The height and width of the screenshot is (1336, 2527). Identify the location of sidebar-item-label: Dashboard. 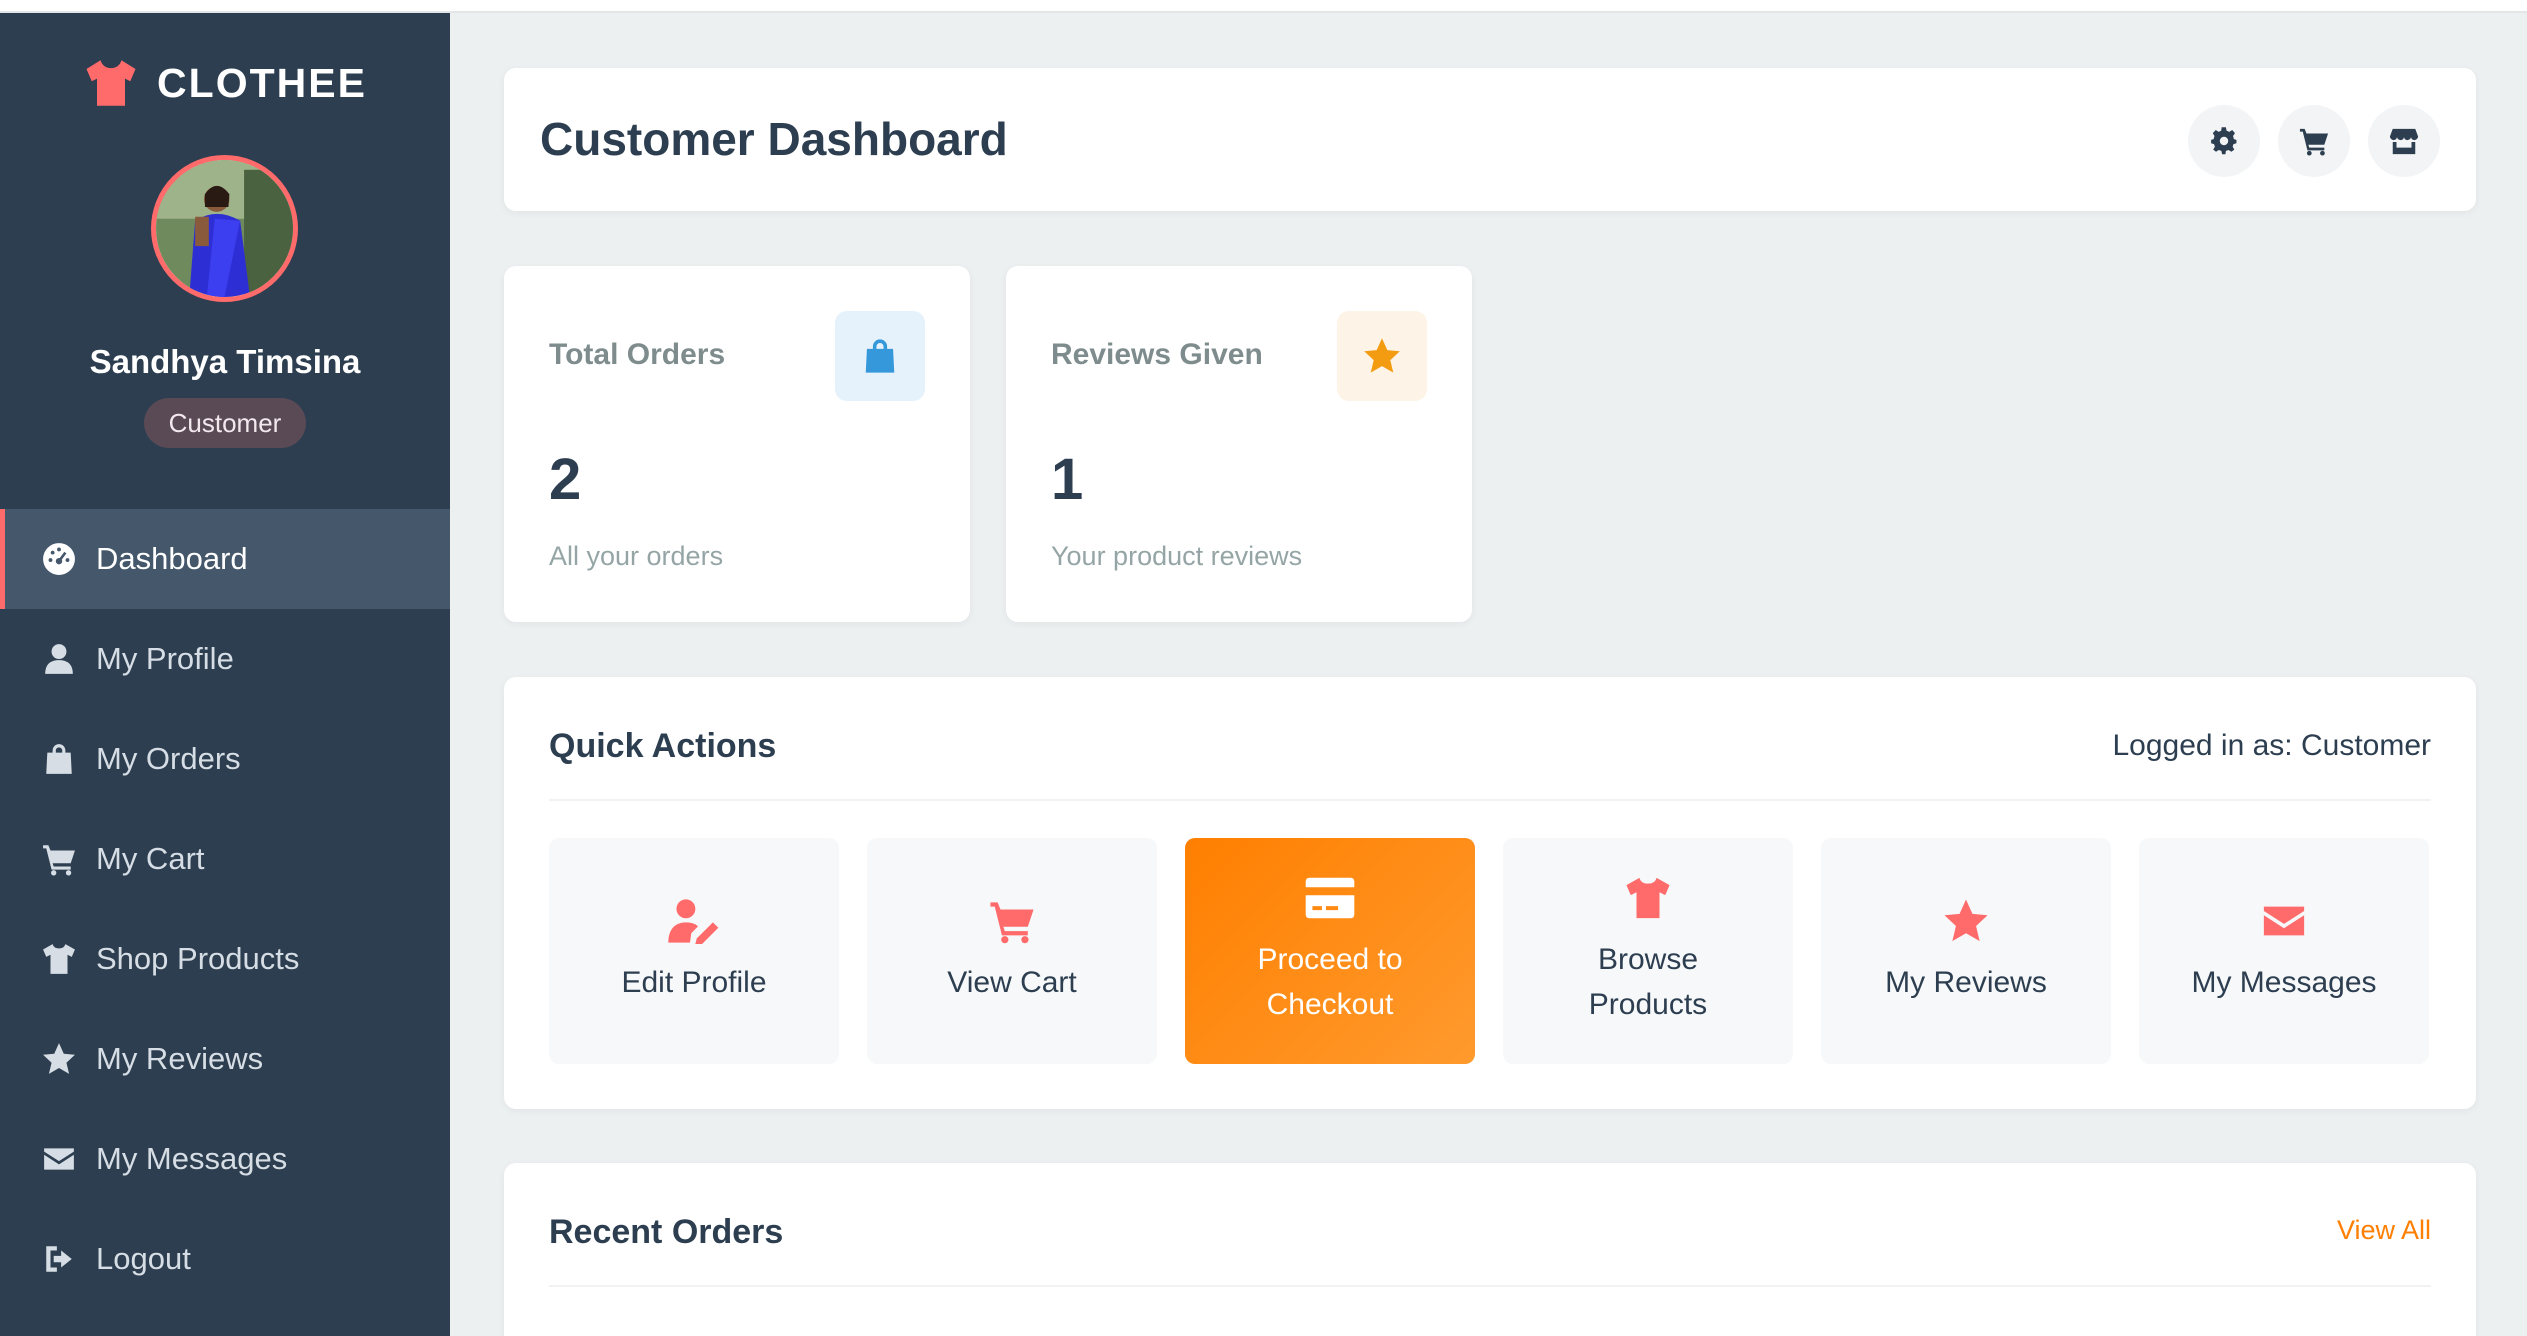
(172, 558).